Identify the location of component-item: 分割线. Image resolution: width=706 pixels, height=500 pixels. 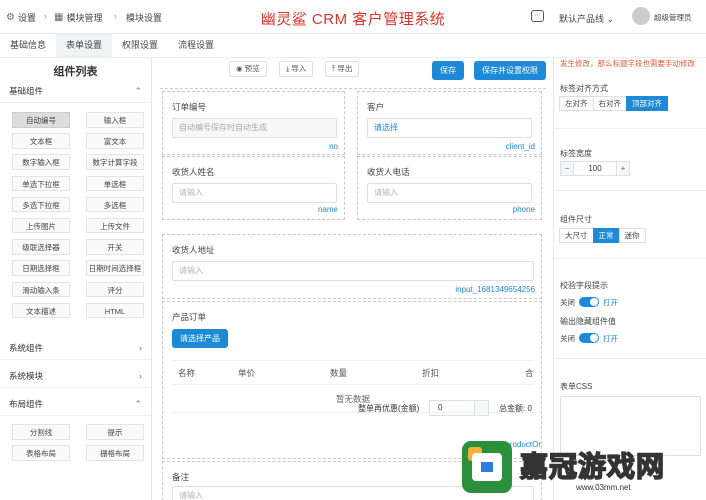
(41, 432).